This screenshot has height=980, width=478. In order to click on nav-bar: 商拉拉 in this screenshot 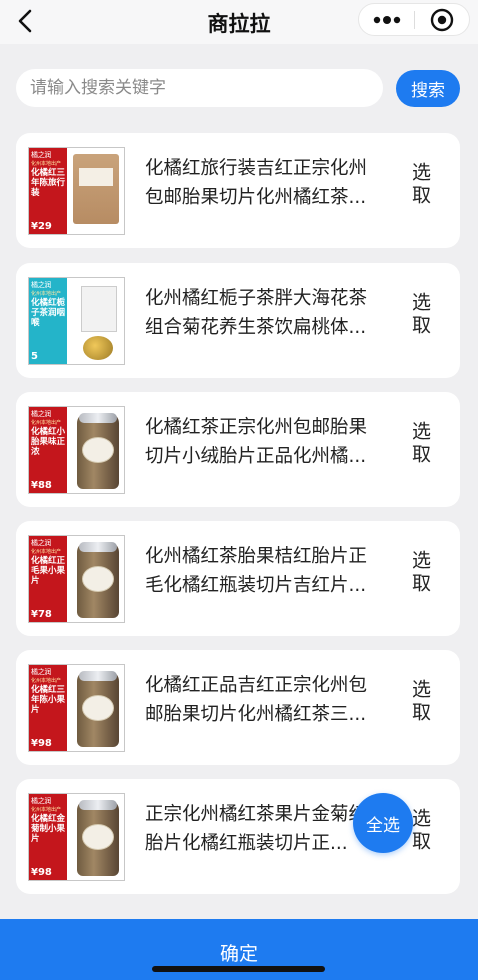, I will do `click(239, 22)`.